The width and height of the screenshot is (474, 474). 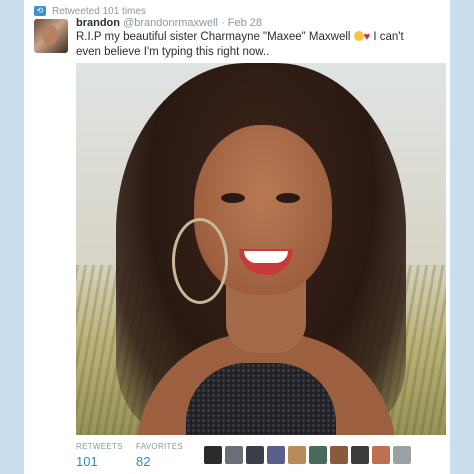 What do you see at coordinates (358, 36) in the screenshot?
I see `crying-face-emoji-icon` at bounding box center [358, 36].